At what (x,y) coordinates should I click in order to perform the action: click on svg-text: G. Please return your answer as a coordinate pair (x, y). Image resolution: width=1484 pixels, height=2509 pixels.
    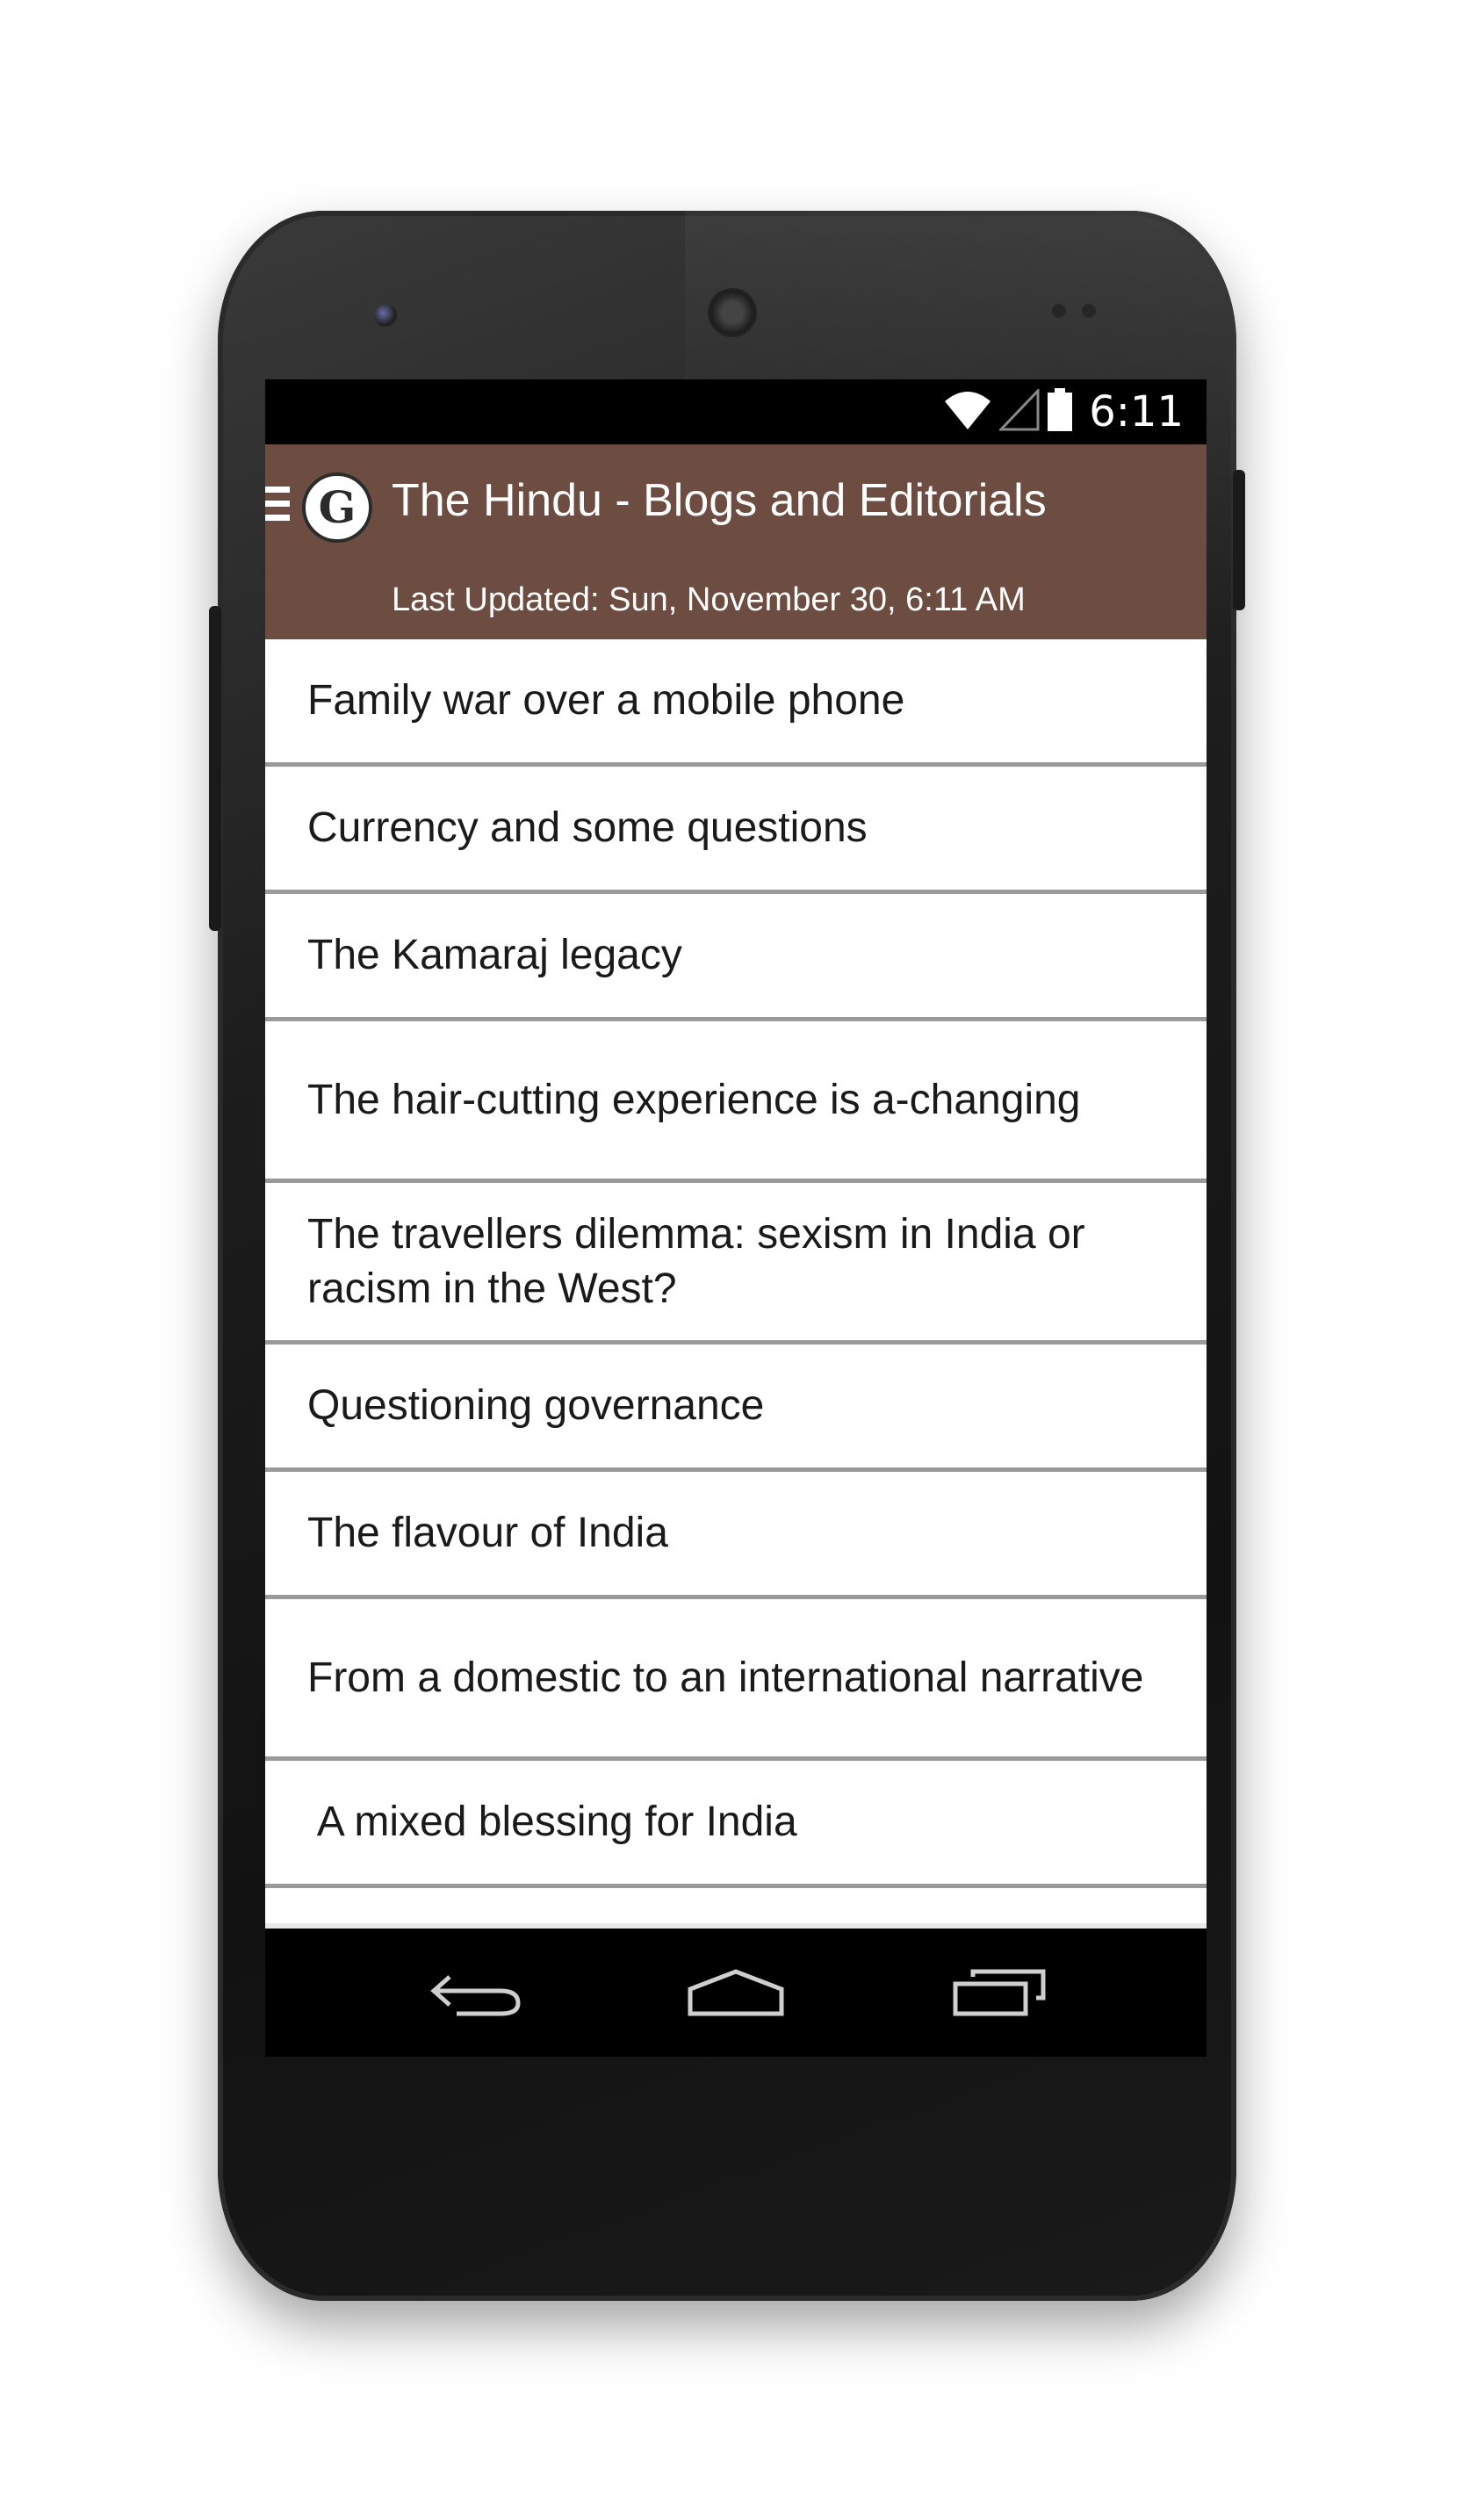
    Looking at the image, I should click on (338, 507).